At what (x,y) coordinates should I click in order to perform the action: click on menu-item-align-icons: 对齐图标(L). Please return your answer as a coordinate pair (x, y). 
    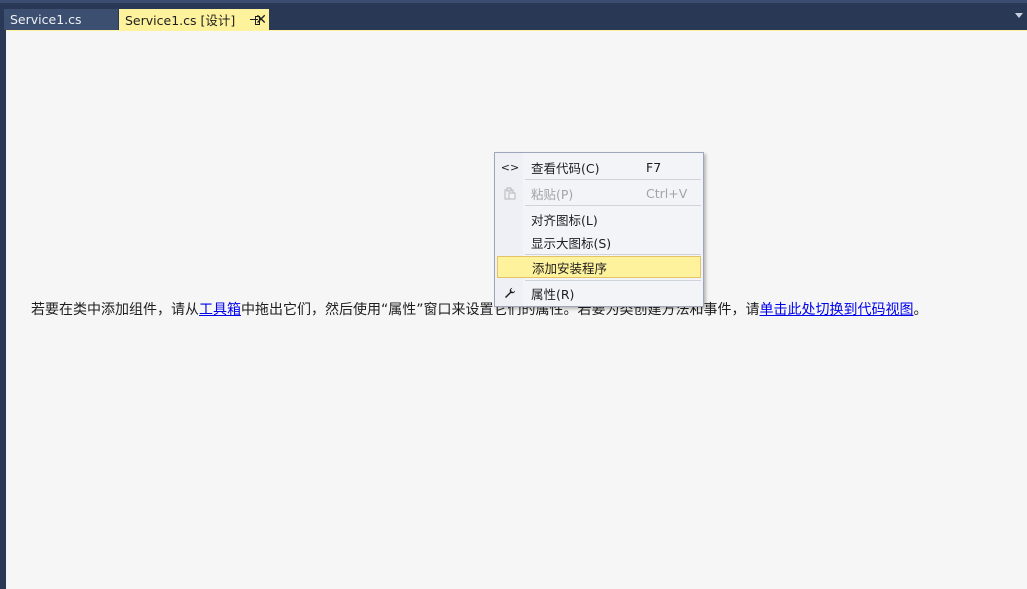
    Looking at the image, I should click on (599, 219).